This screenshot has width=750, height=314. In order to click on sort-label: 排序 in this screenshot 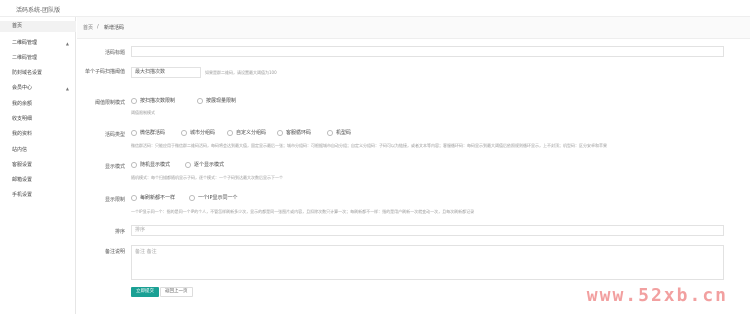, I will do `click(119, 232)`.